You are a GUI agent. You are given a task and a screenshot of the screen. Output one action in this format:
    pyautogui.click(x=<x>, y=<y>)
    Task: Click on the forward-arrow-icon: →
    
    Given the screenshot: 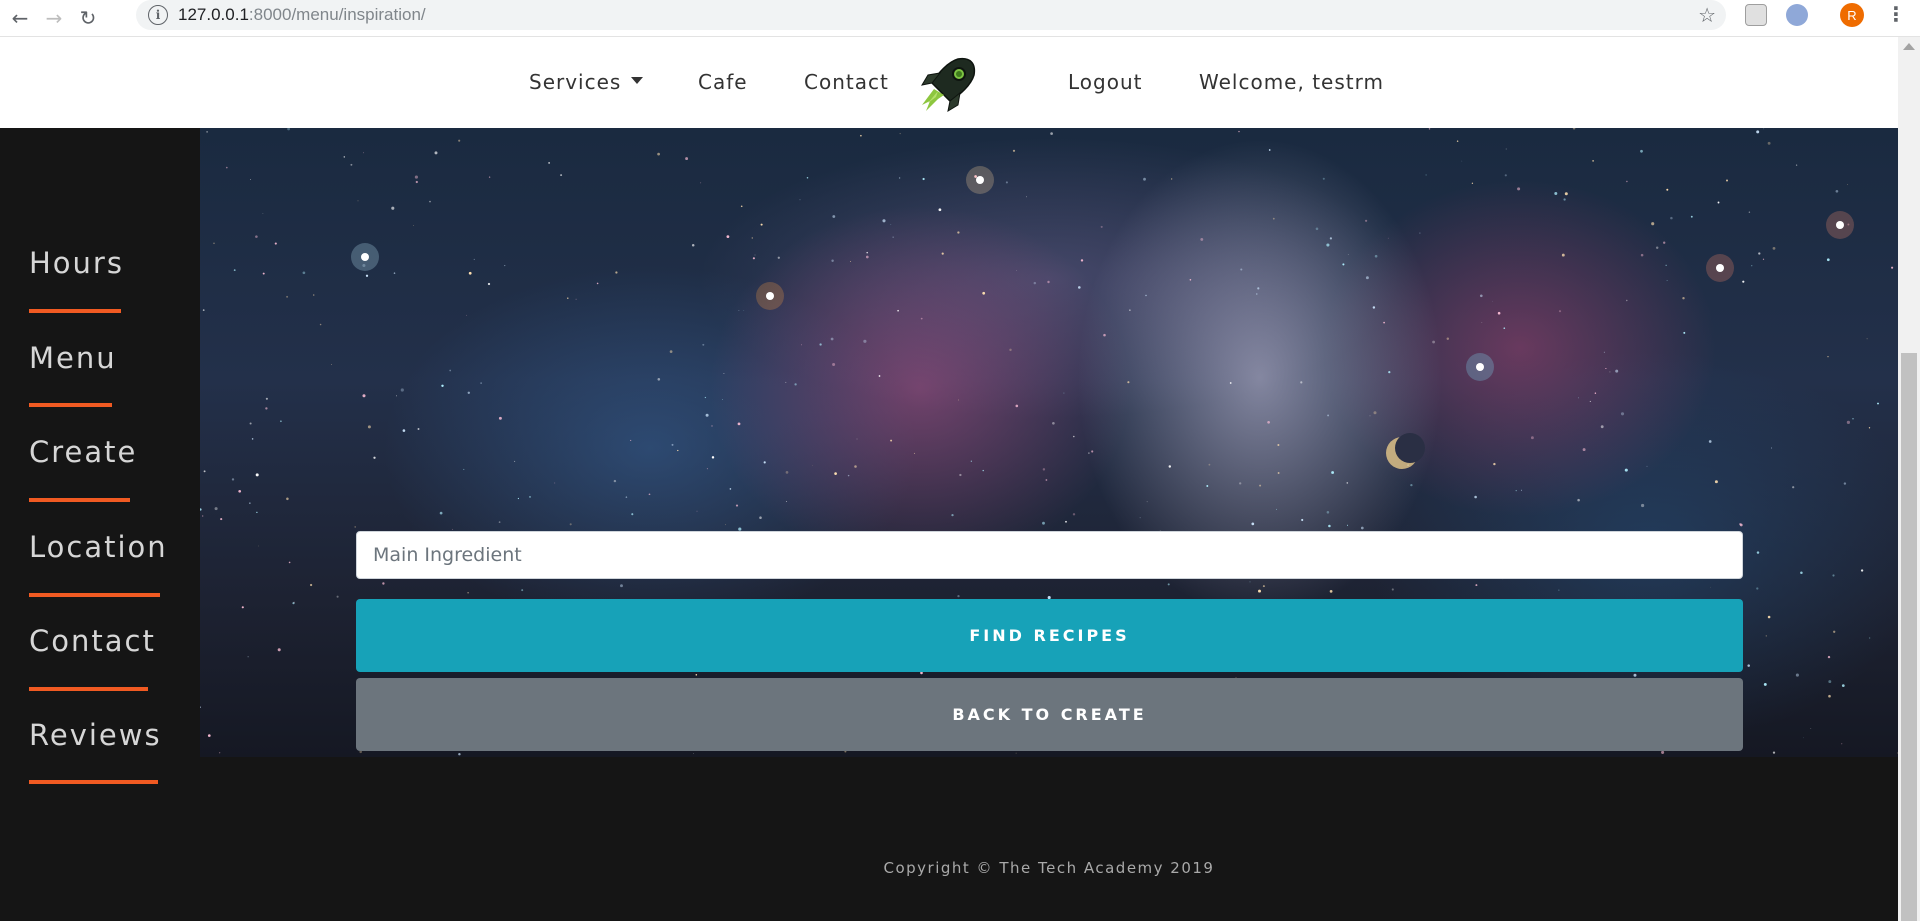 What is the action you would take?
    pyautogui.click(x=54, y=18)
    